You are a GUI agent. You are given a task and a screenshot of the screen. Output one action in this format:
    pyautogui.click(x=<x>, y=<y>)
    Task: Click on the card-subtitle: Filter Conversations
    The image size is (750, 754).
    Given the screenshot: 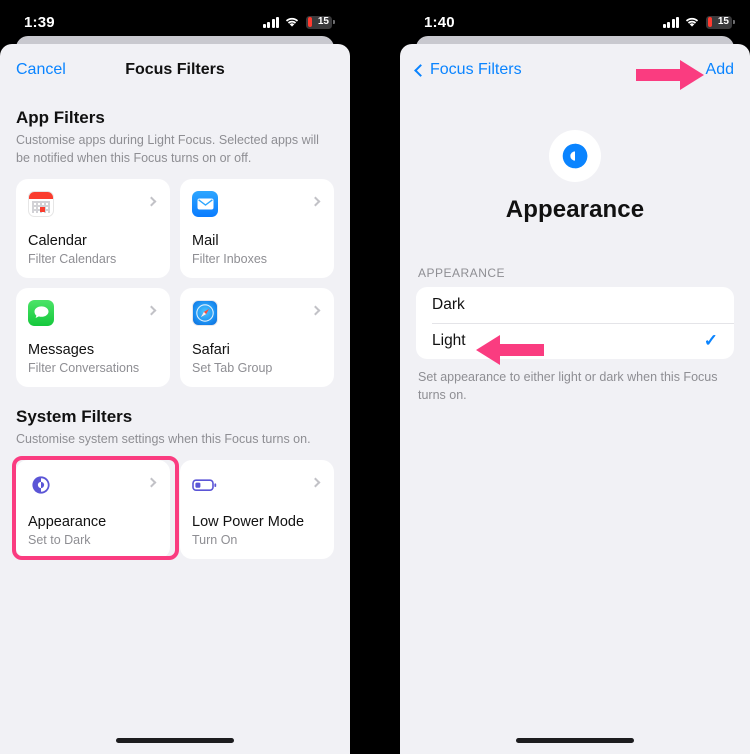 What is the action you would take?
    pyautogui.click(x=84, y=368)
    